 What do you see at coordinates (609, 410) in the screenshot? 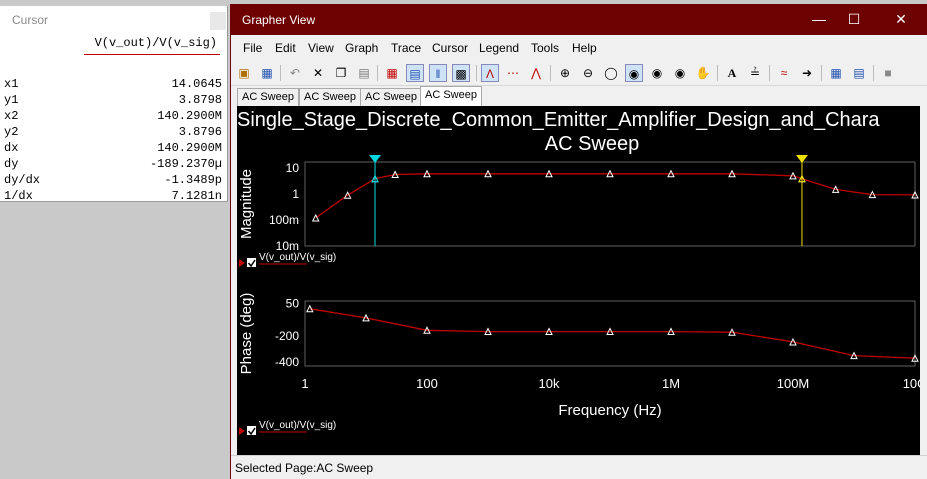
I see `x-axis-label: Frequency (Hz)` at bounding box center [609, 410].